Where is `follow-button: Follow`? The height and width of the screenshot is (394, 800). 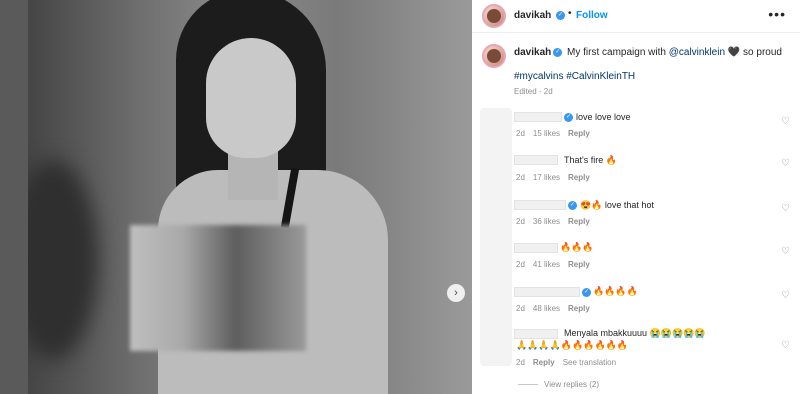 follow-button: Follow is located at coordinates (592, 15).